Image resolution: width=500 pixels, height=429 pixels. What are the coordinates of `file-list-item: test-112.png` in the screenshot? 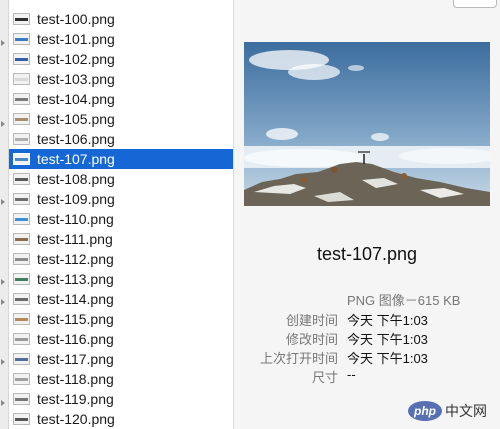 It's located at (121, 259).